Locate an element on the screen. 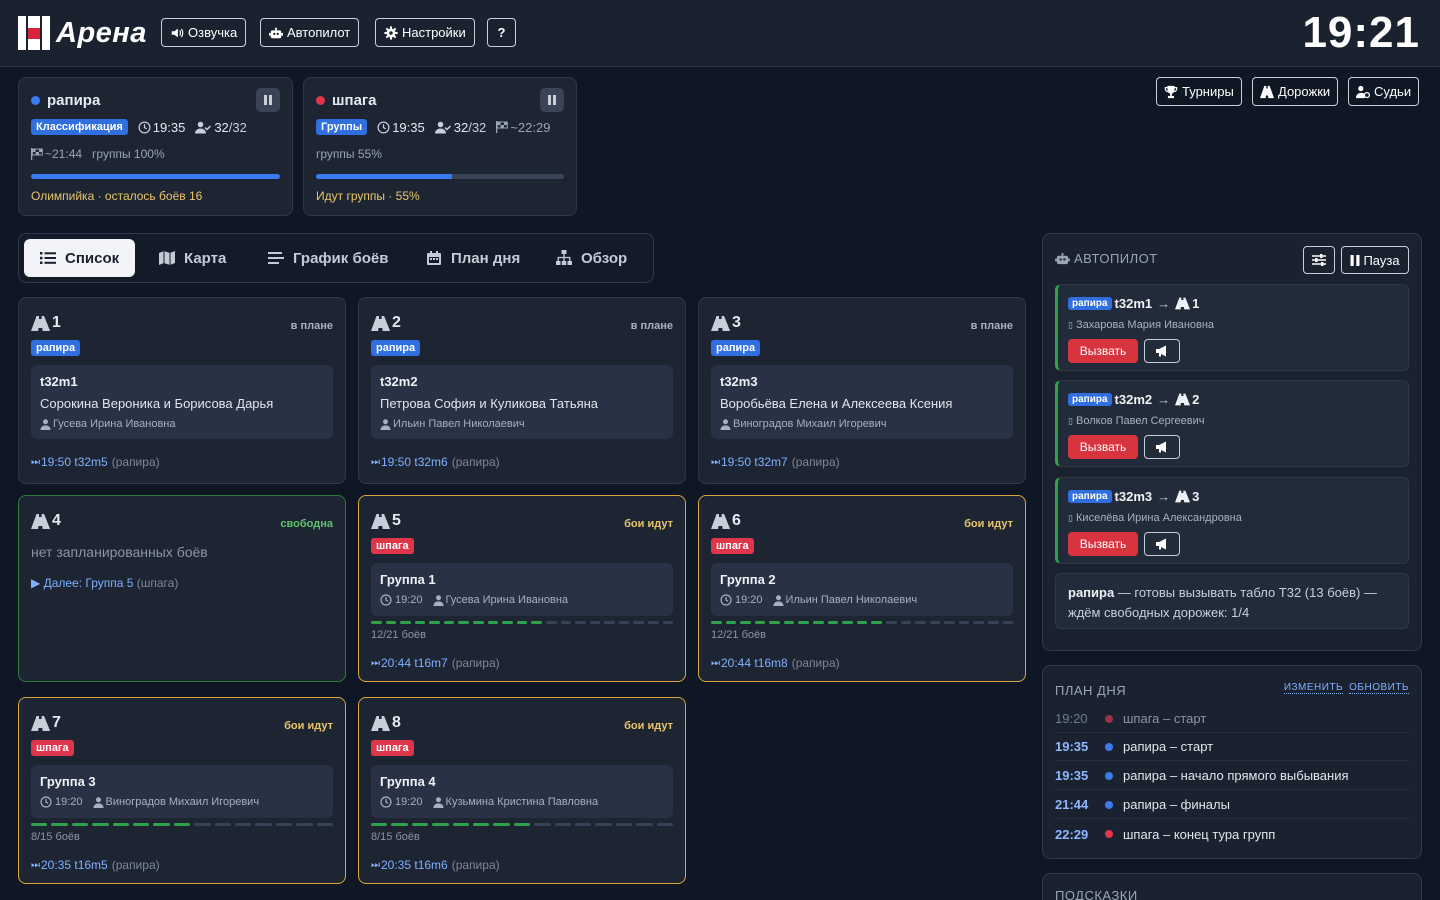  arrow-icon: → is located at coordinates (1164, 399).